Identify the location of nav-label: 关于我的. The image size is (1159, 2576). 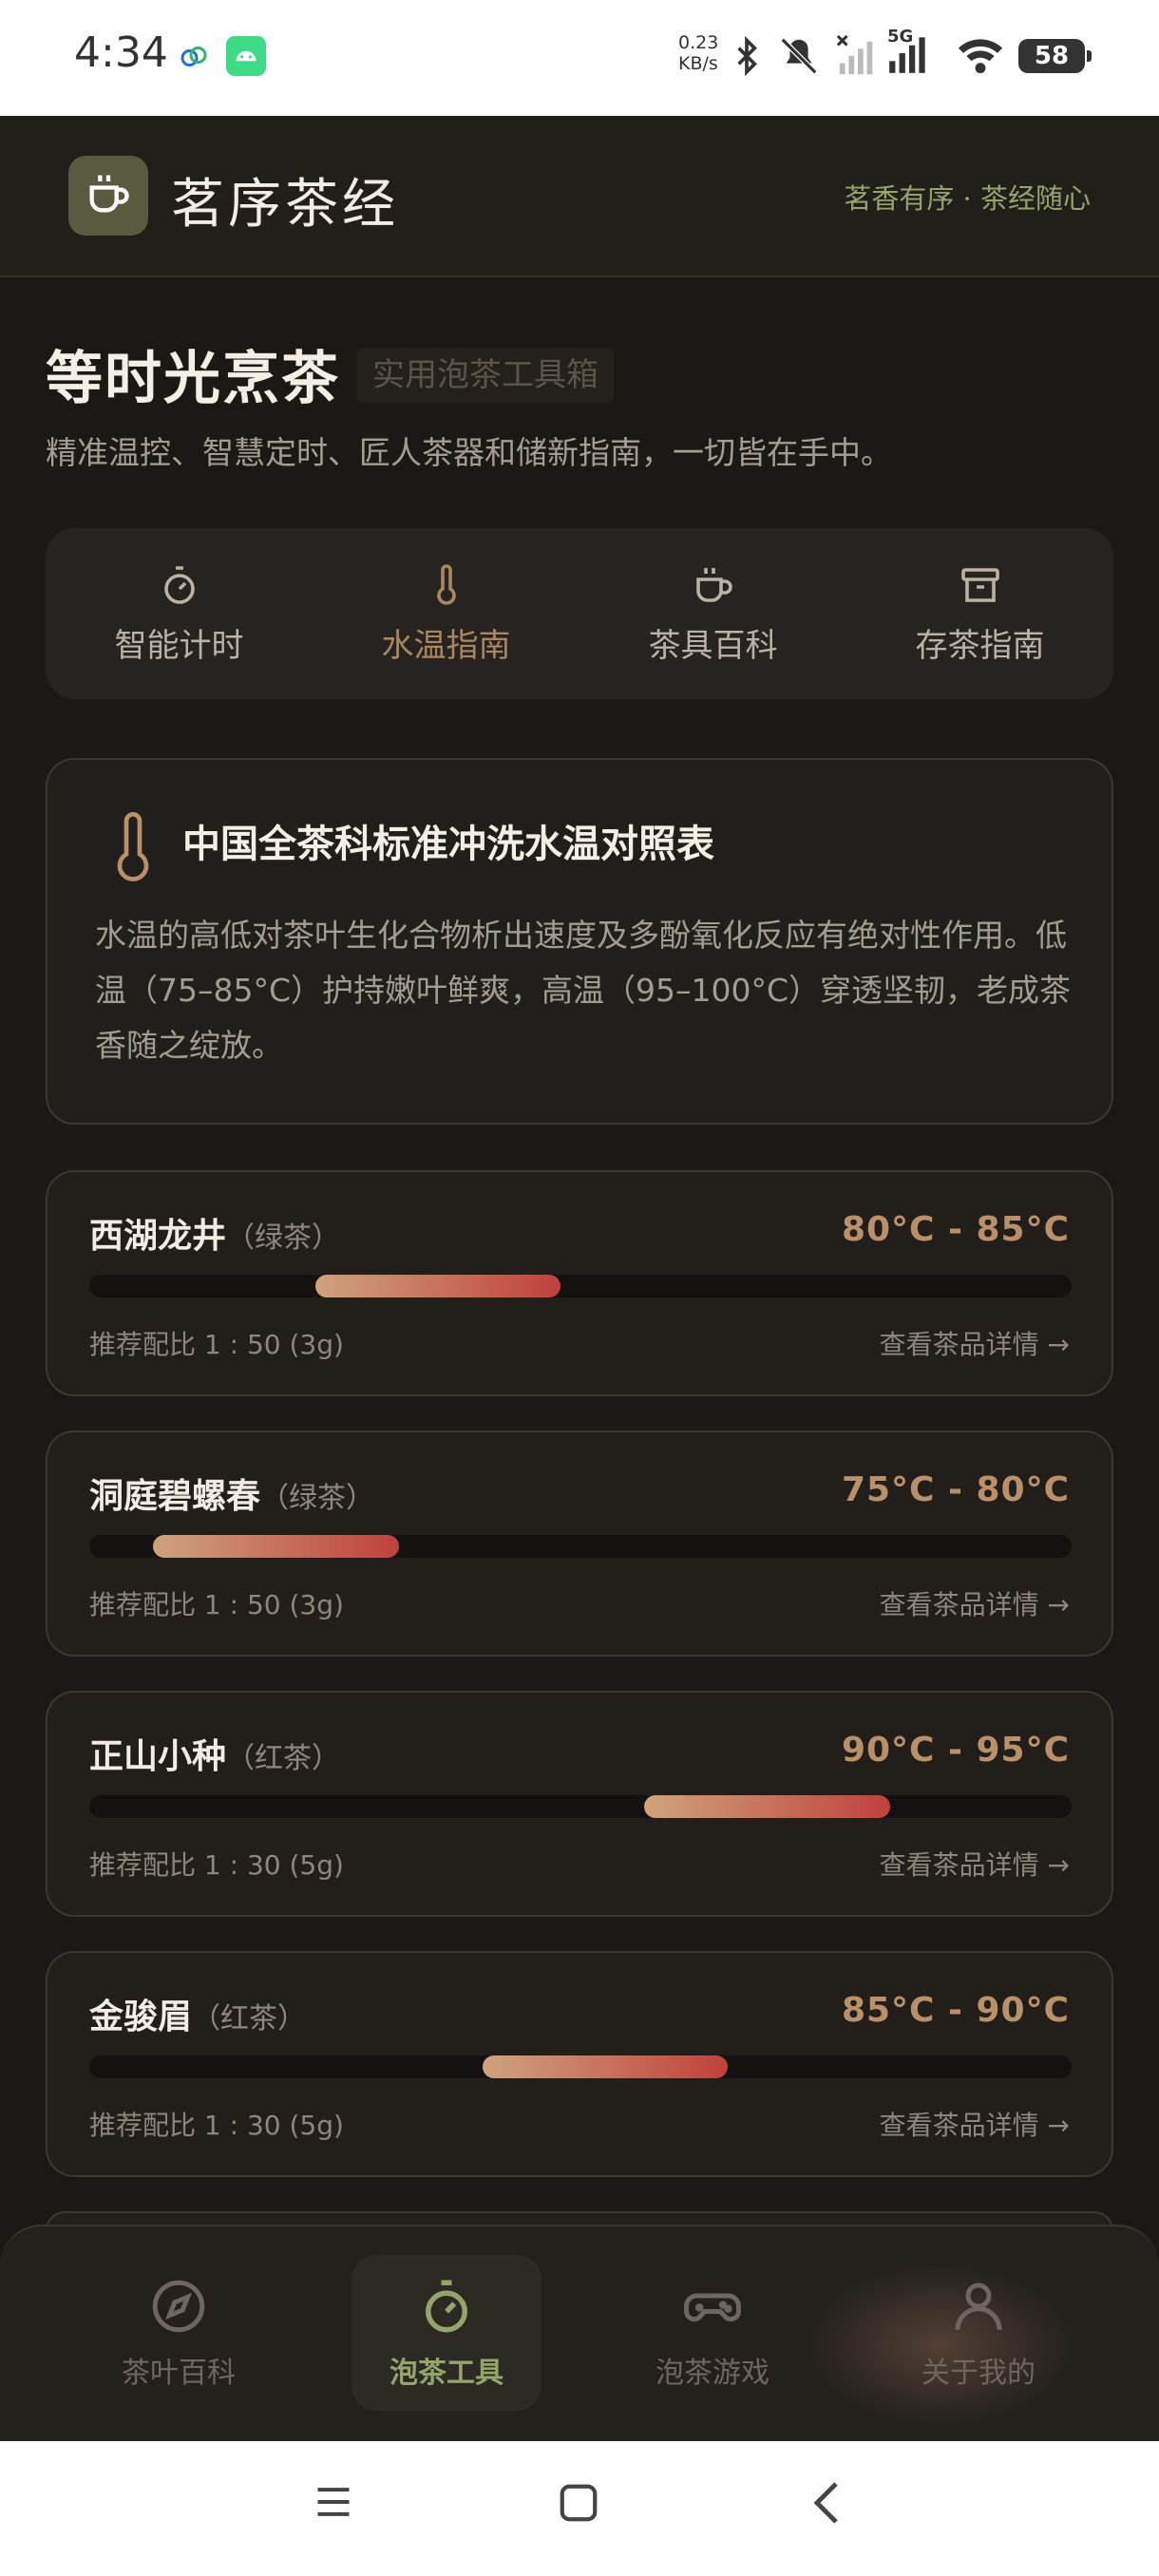
(979, 2373).